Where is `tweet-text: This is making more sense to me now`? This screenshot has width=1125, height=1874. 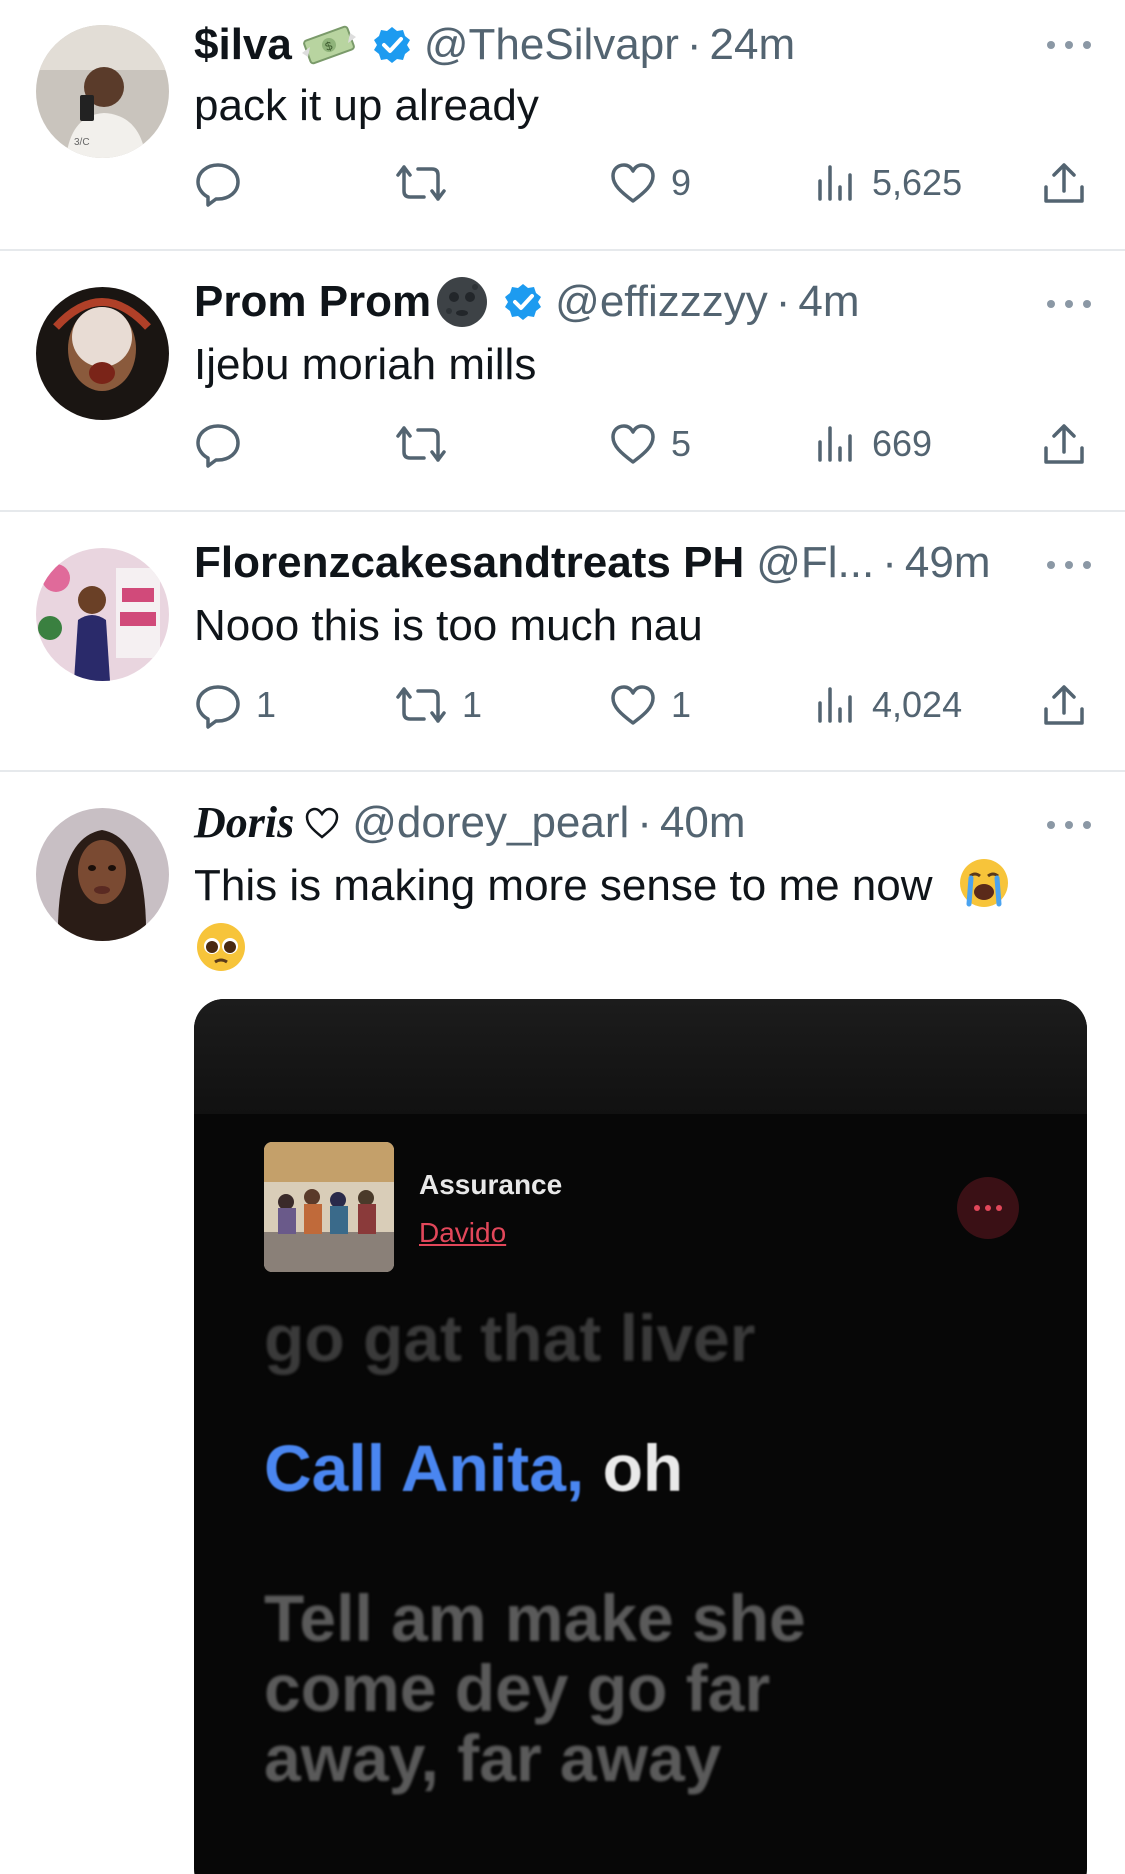 tweet-text: This is making more sense to me now is located at coordinates (563, 885).